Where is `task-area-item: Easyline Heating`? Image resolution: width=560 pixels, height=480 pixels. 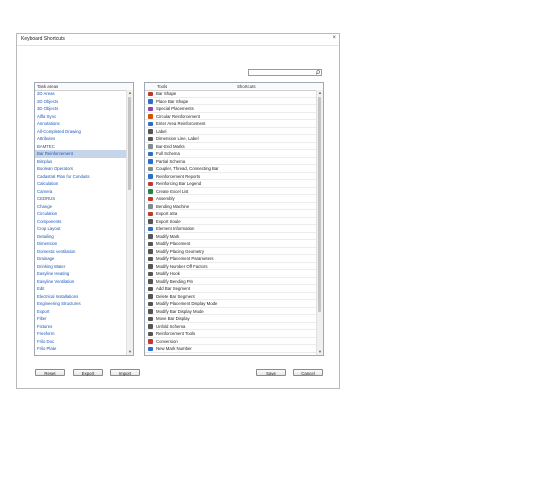
task-area-item: Easyline Heating is located at coordinates (81, 274).